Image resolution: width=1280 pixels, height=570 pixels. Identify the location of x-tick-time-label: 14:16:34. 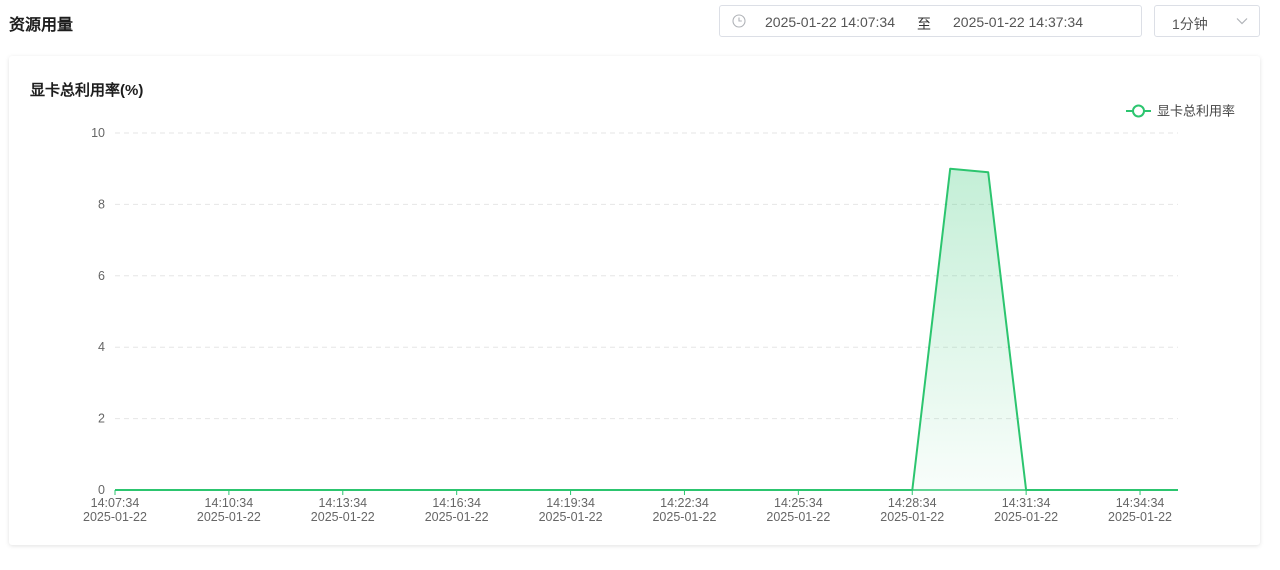
(456, 503).